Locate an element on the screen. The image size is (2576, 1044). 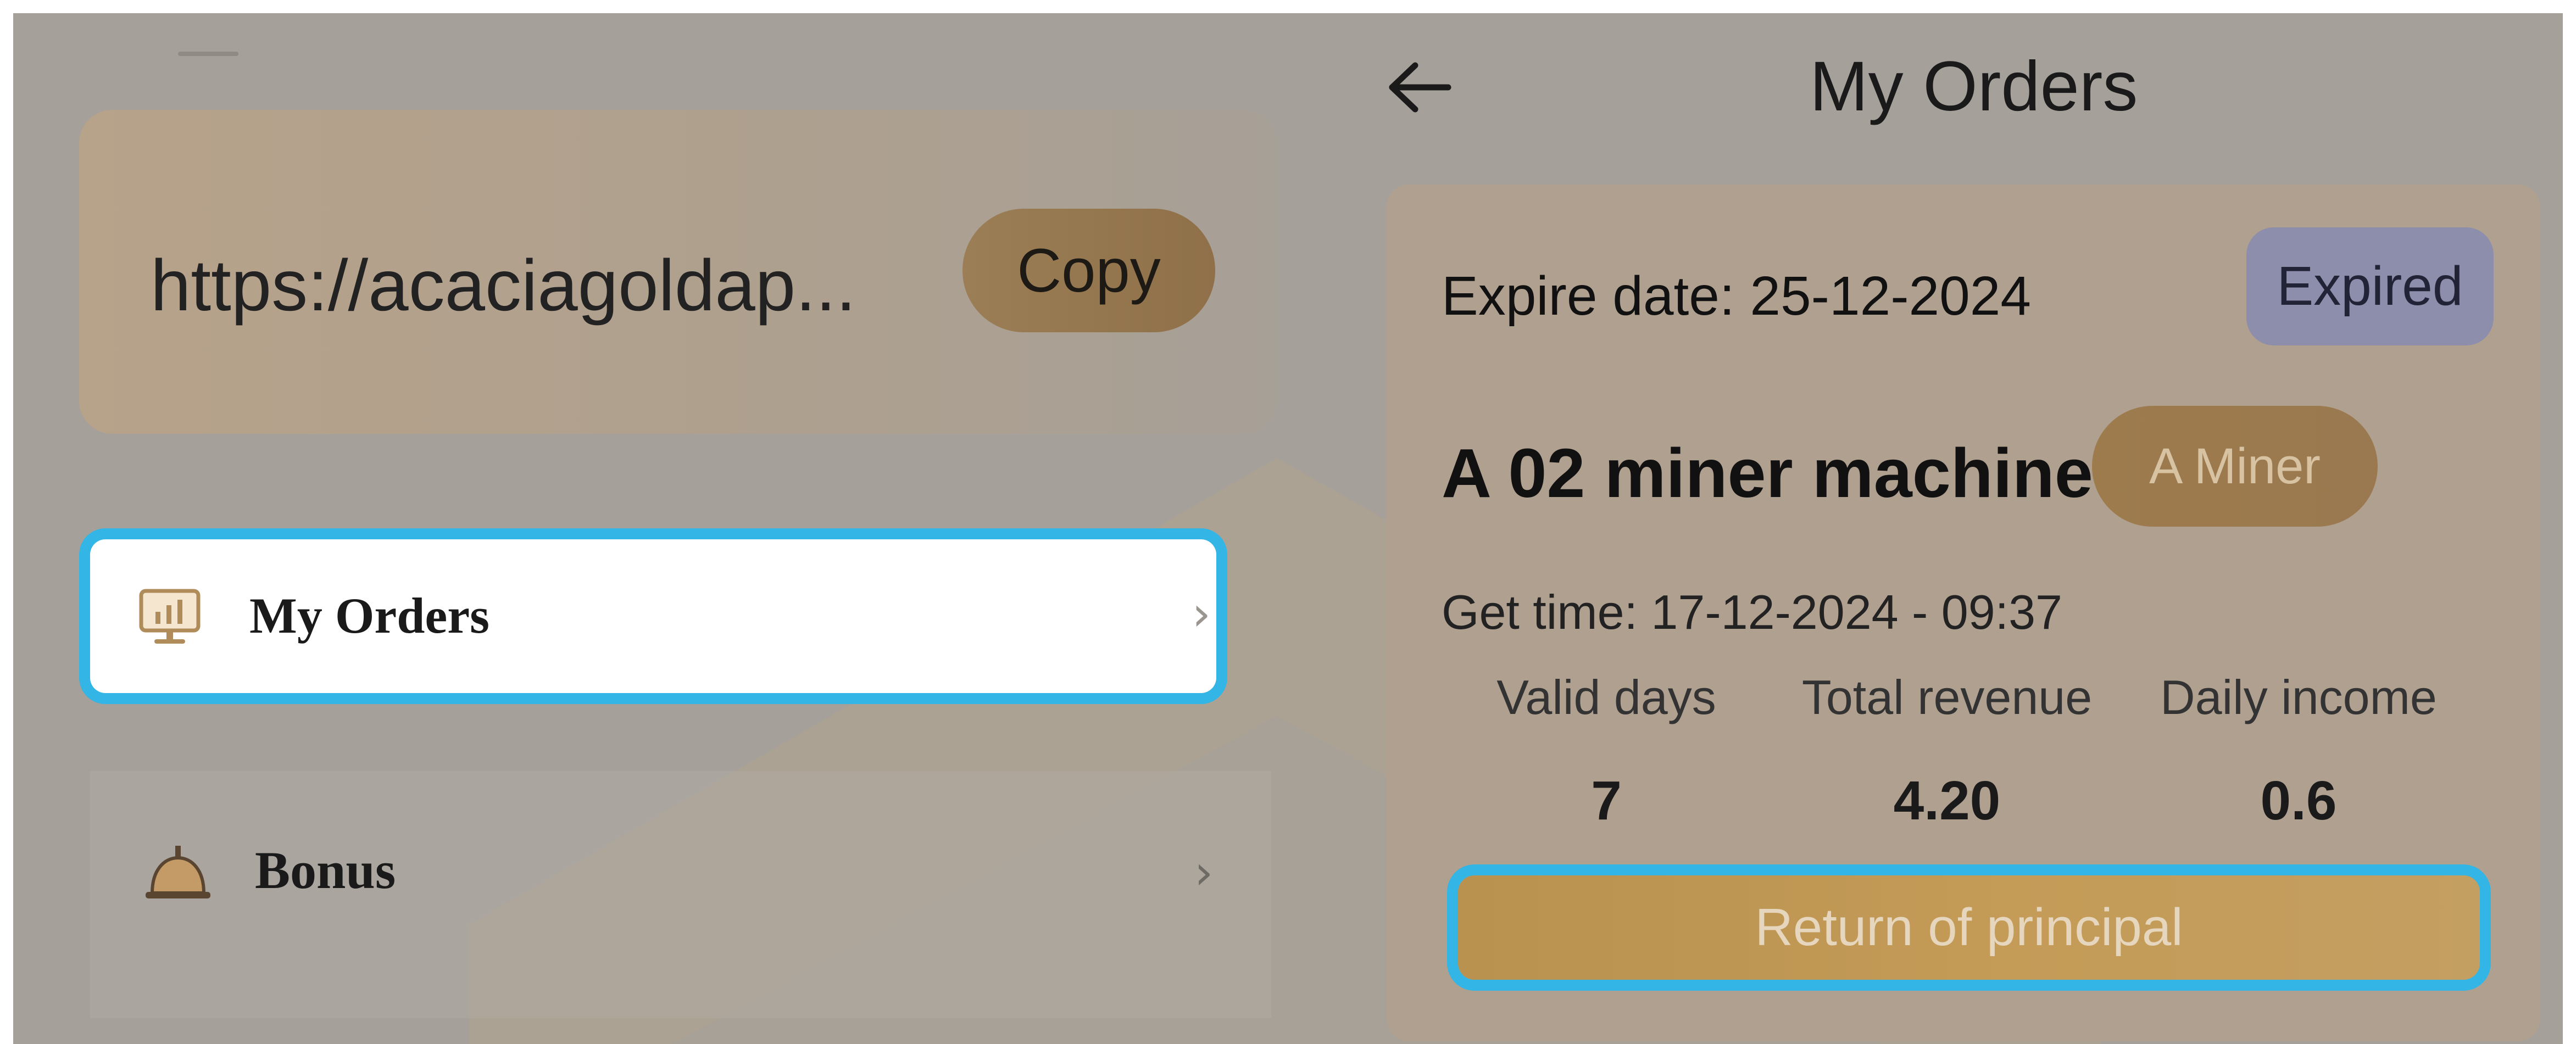
get-time: Get time: 17-12-2024 - 09:37 is located at coordinates (1752, 612).